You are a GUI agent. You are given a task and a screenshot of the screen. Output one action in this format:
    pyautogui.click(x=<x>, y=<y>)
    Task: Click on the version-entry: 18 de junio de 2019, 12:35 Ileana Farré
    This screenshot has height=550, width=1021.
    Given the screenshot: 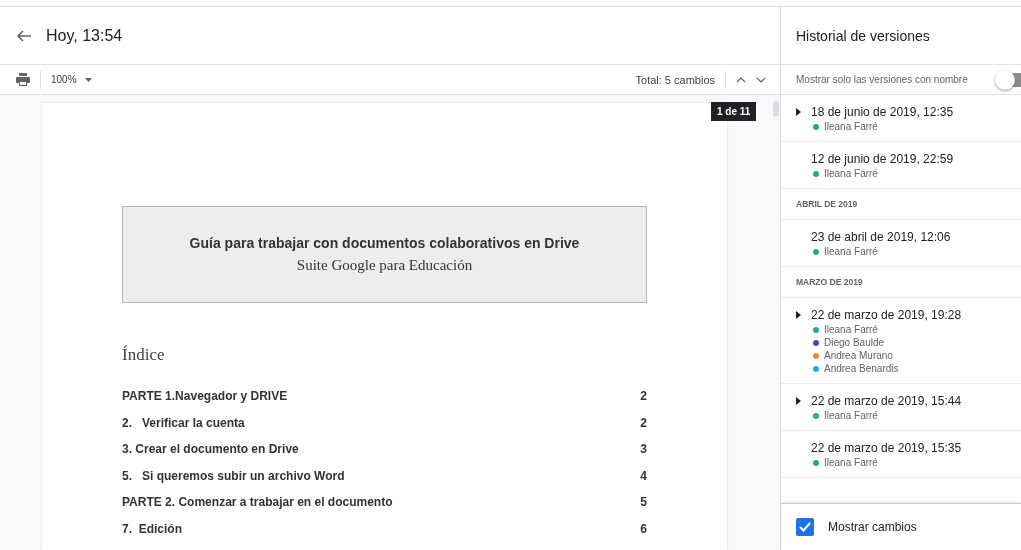 What is the action you would take?
    pyautogui.click(x=901, y=118)
    